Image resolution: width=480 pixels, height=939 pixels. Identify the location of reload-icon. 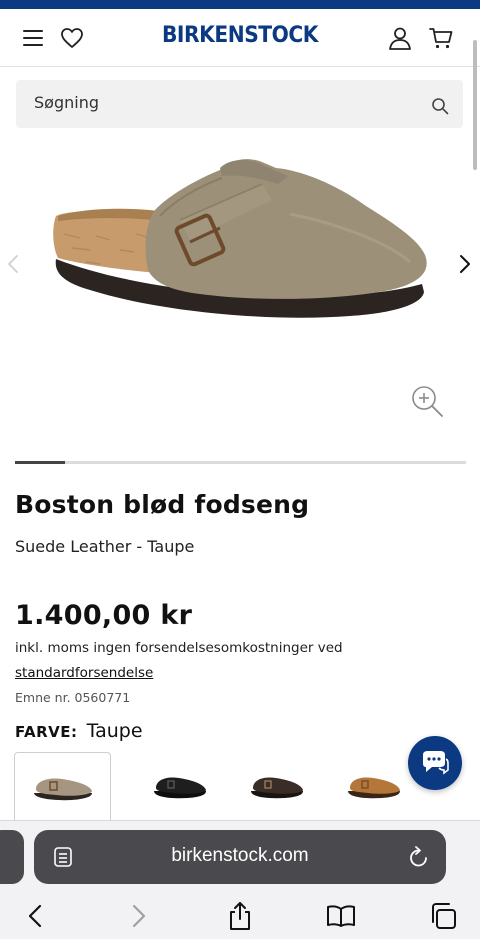
(419, 857).